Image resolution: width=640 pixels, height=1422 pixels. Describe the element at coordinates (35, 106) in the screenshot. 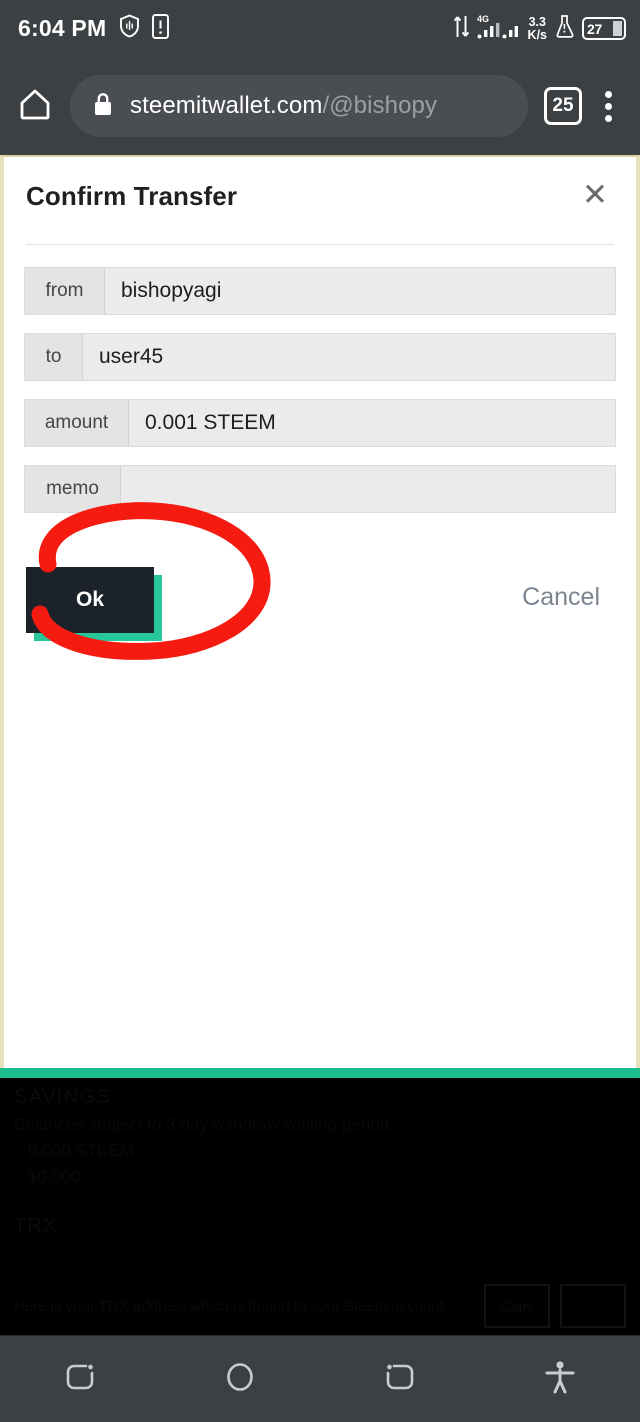

I see `home-icon` at that location.